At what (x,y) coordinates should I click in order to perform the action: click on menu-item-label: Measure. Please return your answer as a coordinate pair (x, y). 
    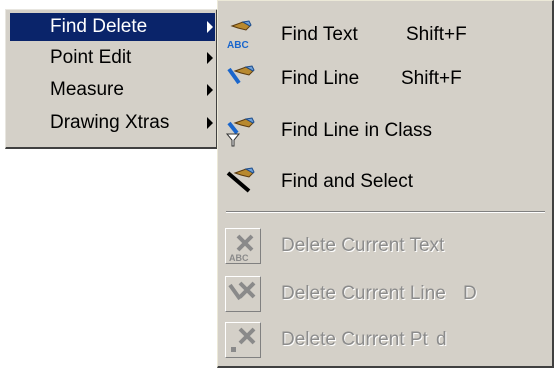
    Looking at the image, I should click on (87, 89).